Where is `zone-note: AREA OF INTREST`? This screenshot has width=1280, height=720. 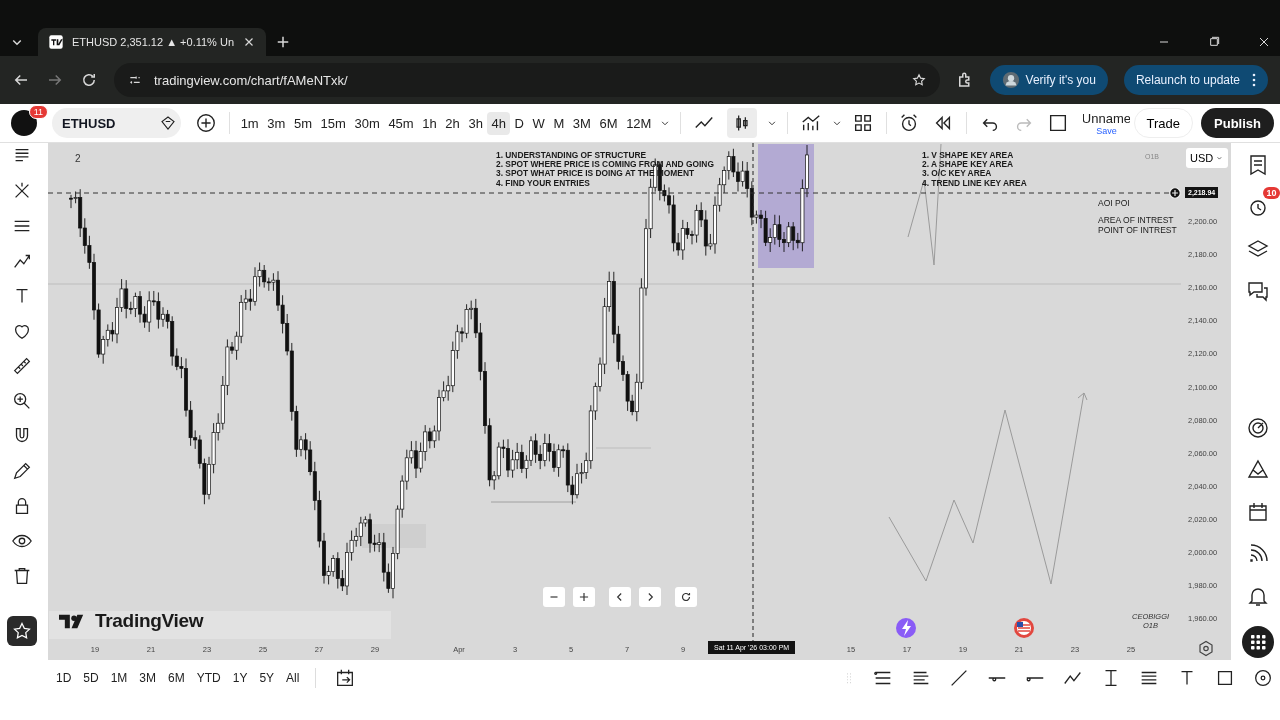
zone-note: AREA OF INTREST is located at coordinates (1136, 221).